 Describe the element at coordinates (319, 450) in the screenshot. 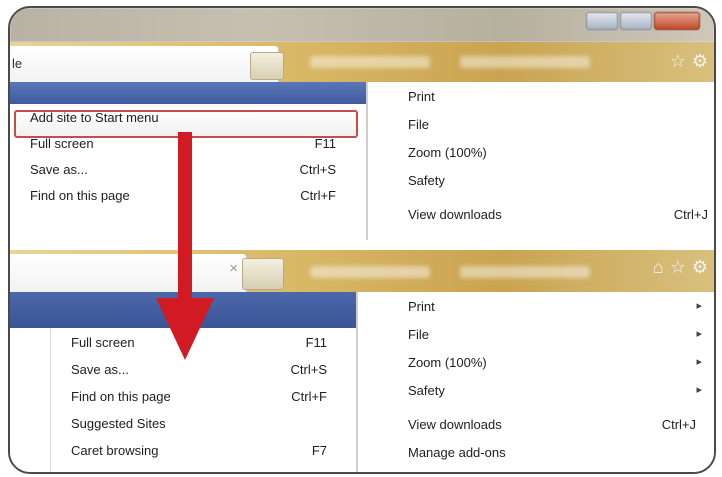

I see `menu-item-shortcut: F7` at that location.